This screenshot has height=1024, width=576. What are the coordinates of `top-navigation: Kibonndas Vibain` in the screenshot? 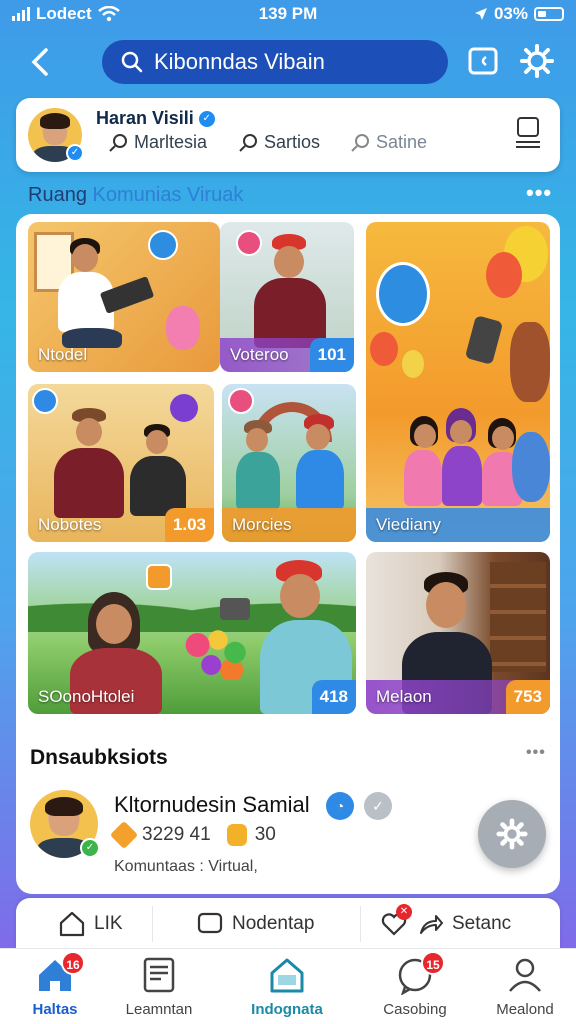 It's located at (288, 63).